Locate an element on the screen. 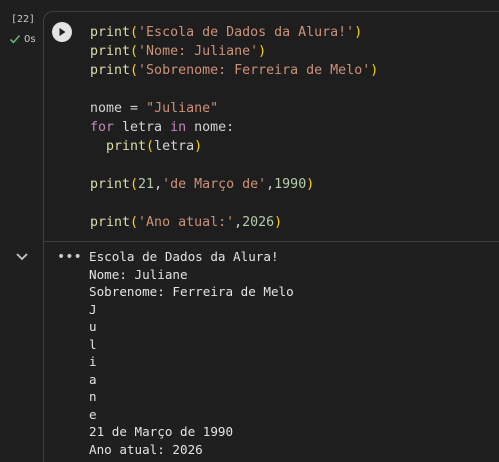 The width and height of the screenshot is (499, 462). execution-status: 0s is located at coordinates (22, 39).